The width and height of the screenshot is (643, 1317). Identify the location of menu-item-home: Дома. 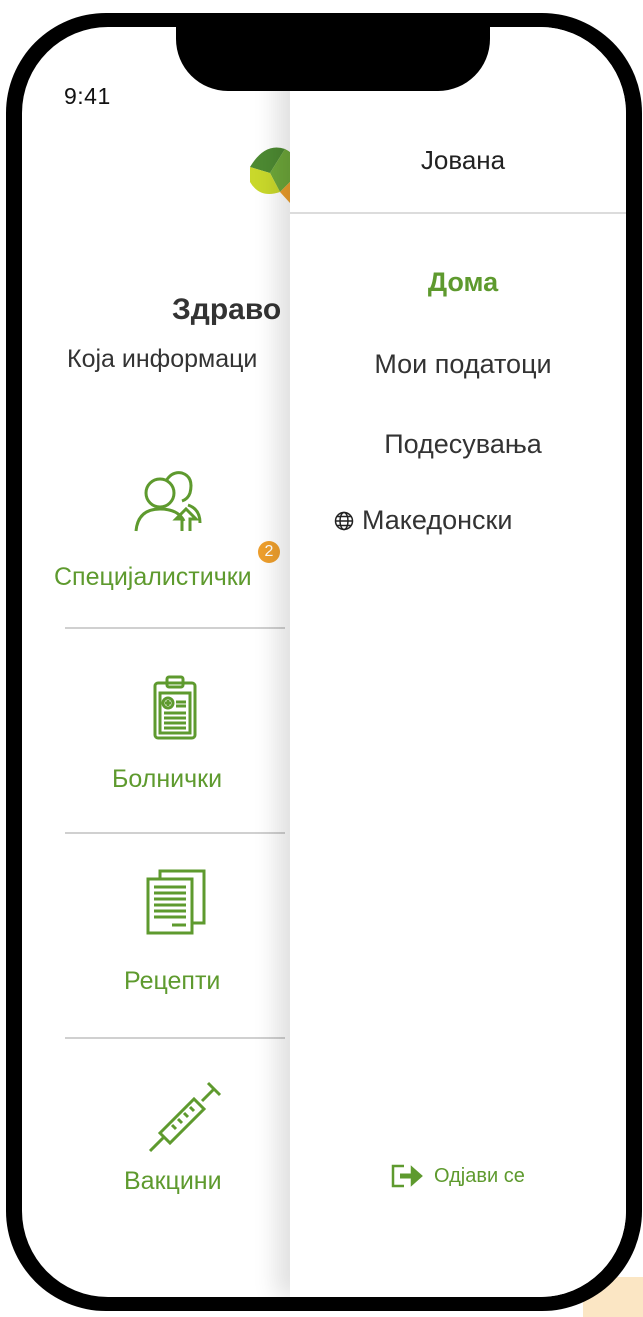
(458, 282).